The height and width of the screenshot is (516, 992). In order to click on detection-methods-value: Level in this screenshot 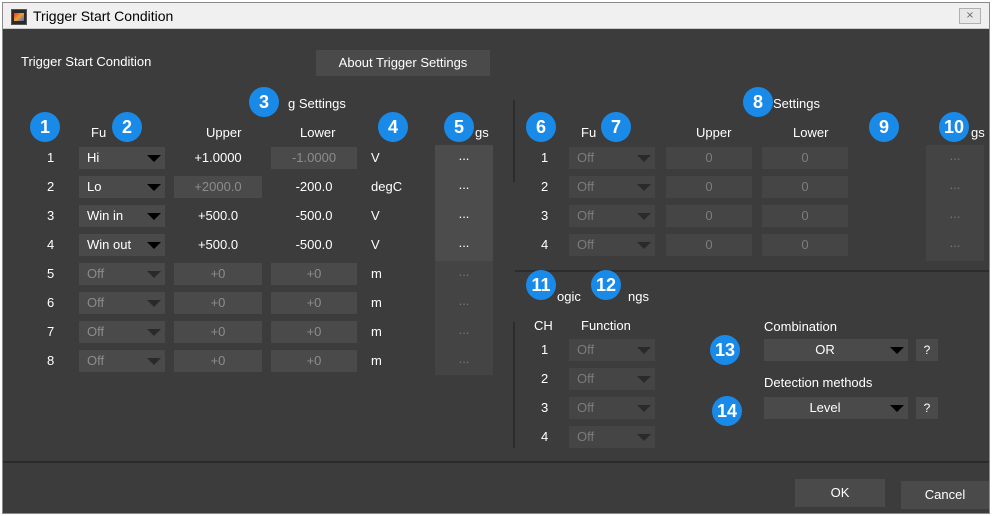, I will do `click(825, 407)`.